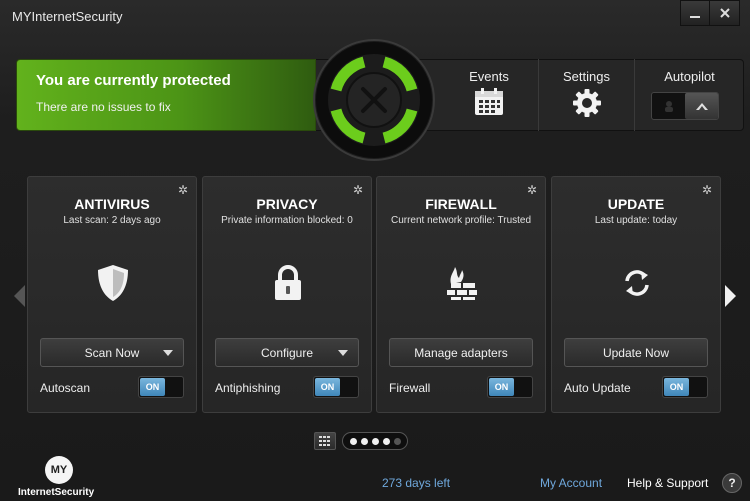  Describe the element at coordinates (707, 190) in the screenshot. I see `update-settings-gear-icon: ✲` at that location.